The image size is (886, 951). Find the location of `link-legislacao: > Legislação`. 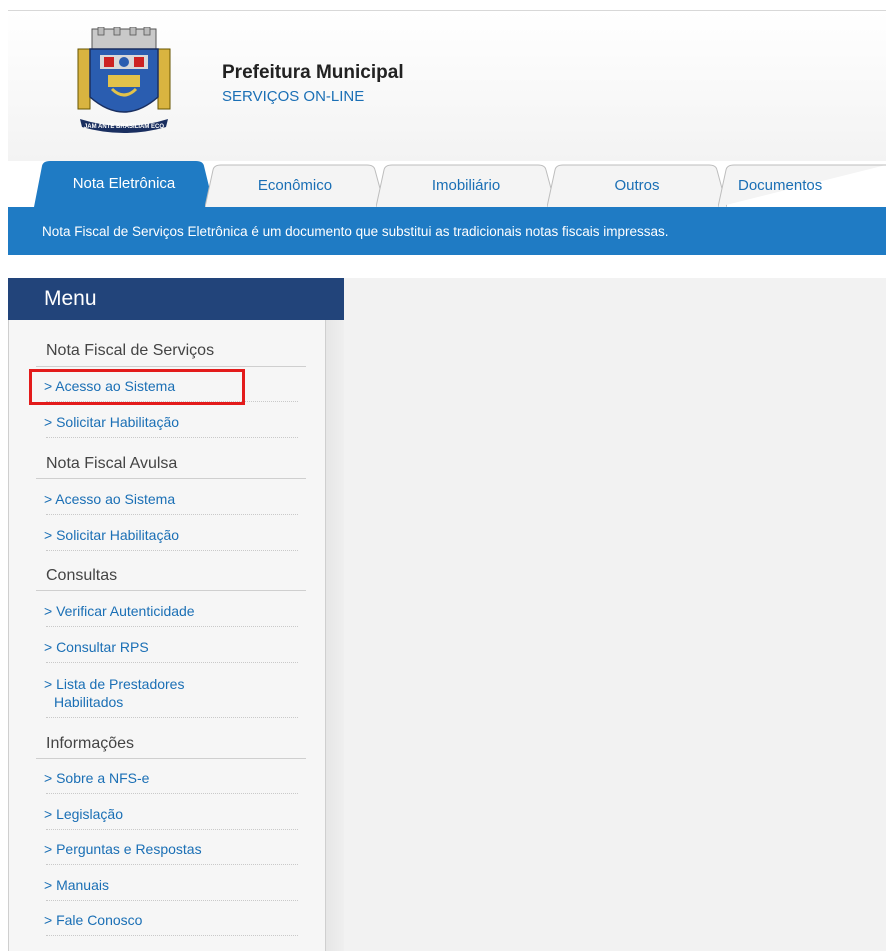

link-legislacao: > Legislação is located at coordinates (83, 814).